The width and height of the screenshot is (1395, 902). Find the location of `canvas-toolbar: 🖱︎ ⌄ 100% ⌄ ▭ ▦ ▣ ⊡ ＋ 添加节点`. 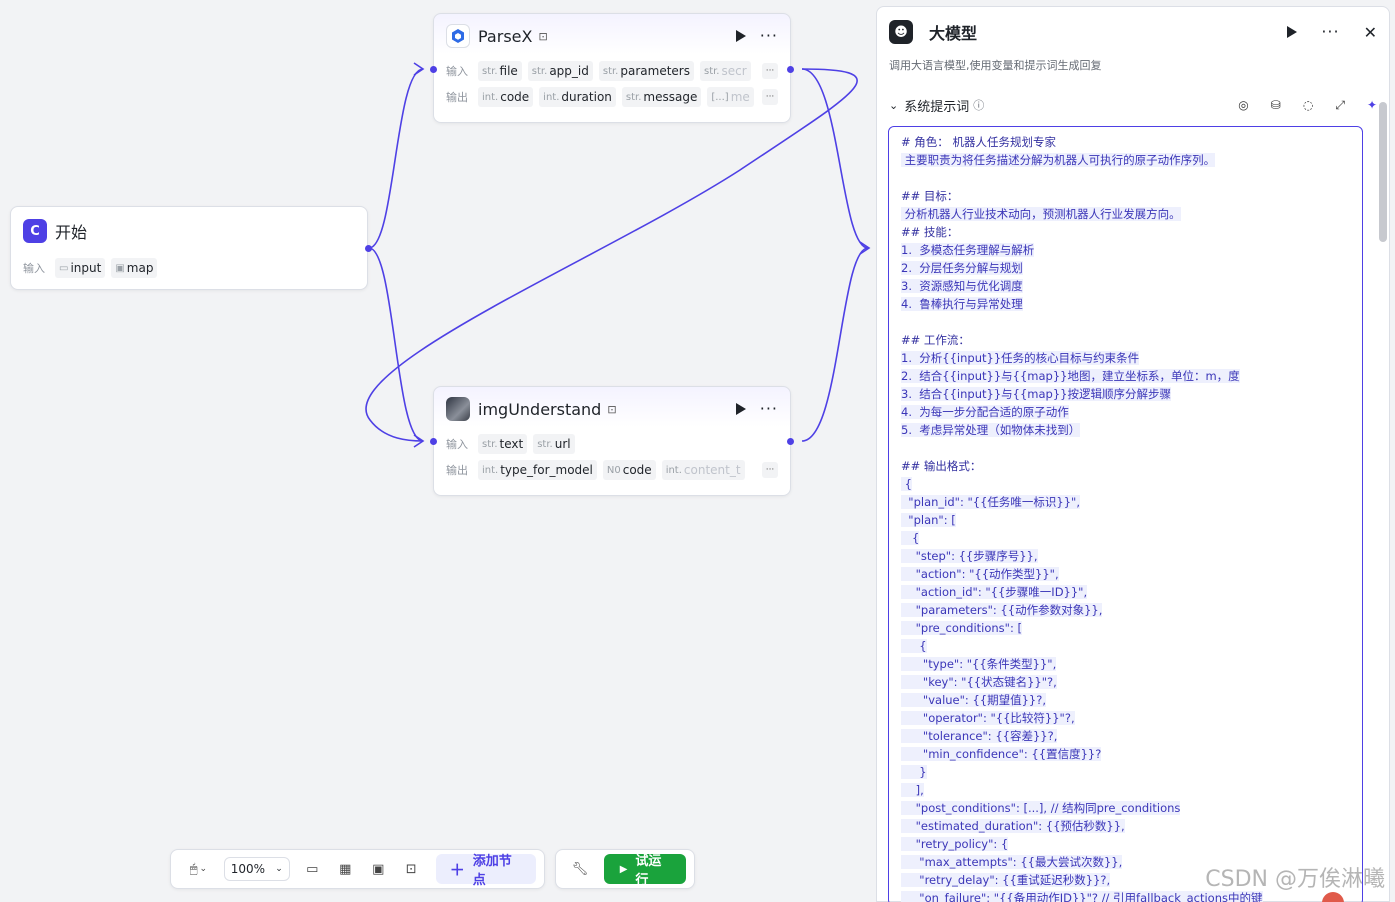

canvas-toolbar: 🖱︎ ⌄ 100% ⌄ ▭ ▦ ▣ ⊡ ＋ 添加节点 is located at coordinates (357, 869).